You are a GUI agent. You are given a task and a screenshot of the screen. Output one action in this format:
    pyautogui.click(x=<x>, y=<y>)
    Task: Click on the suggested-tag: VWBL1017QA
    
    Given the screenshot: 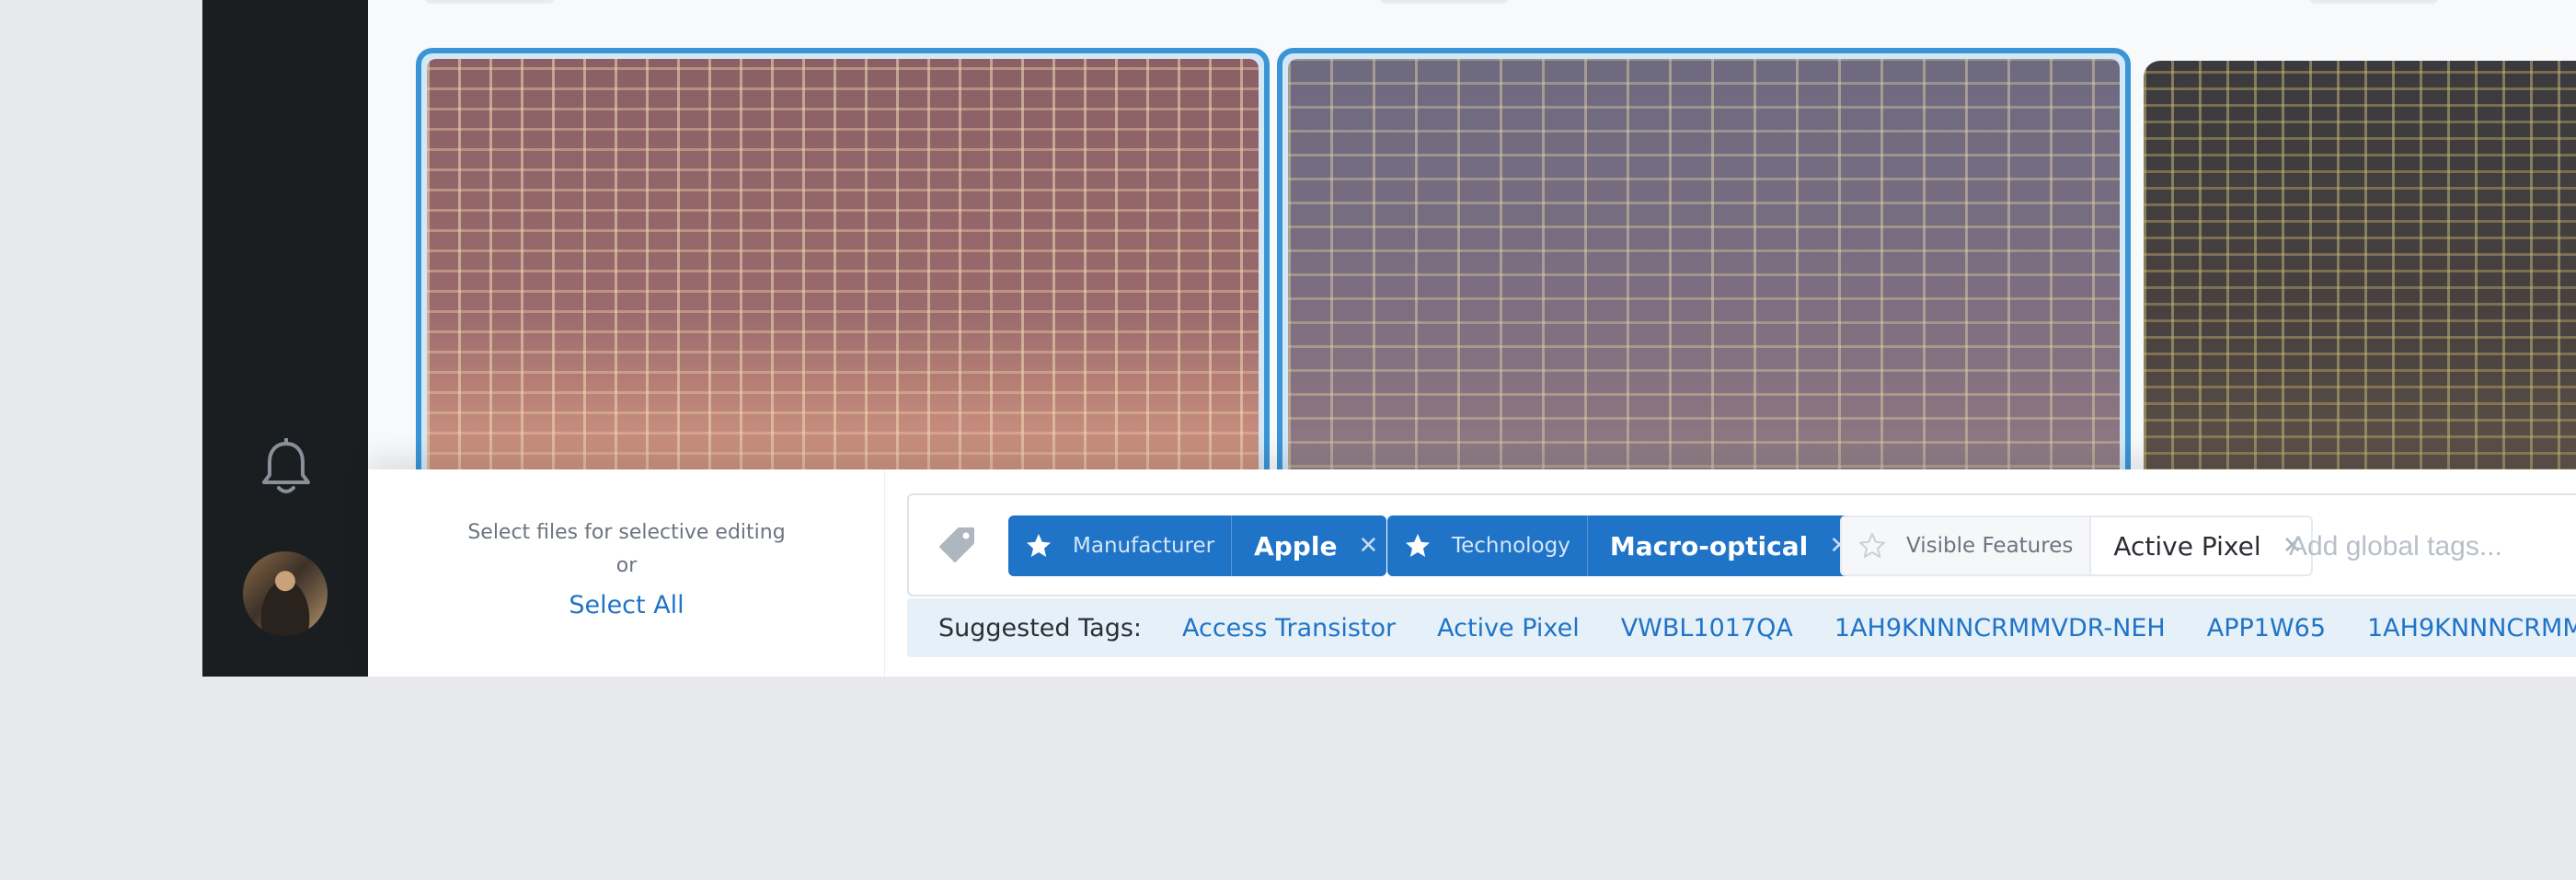 What is the action you would take?
    pyautogui.click(x=1707, y=628)
    